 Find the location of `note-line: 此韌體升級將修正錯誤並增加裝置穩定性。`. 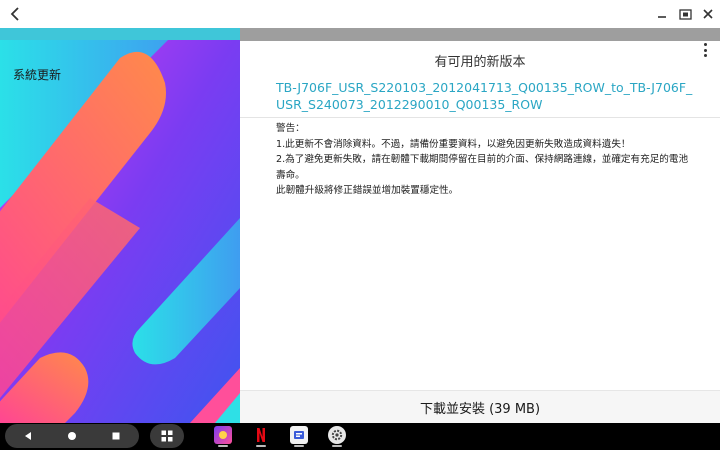

note-line: 此韌體升級將修正錯誤並增加裝置穩定性。 is located at coordinates (367, 190).